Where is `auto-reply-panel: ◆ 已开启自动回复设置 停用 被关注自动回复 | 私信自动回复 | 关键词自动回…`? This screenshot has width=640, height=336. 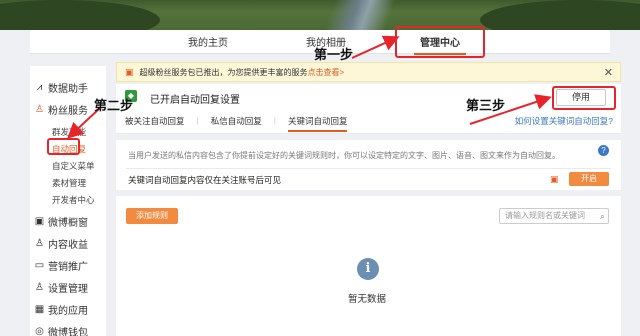
auto-reply-panel: ◆ 已开启自动回复设置 停用 被关注自动回复 | 私信自动回复 | 关键词自动回… is located at coordinates (368, 109).